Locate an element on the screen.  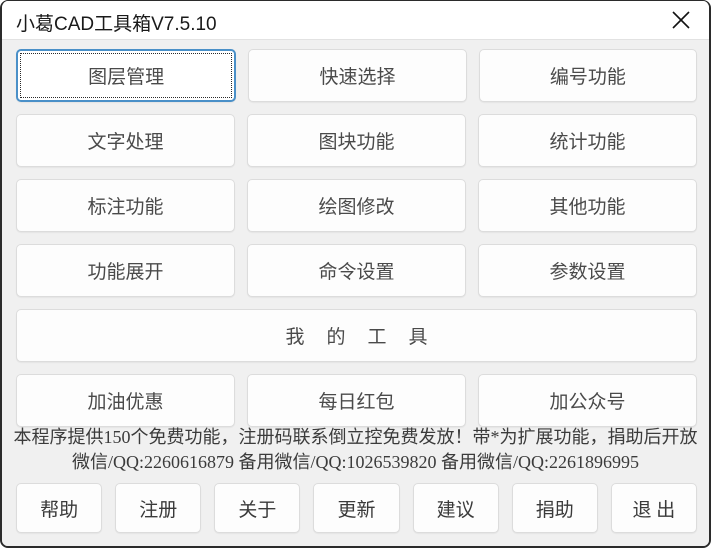
btn-block-functions: 图块功能 is located at coordinates (356, 140).